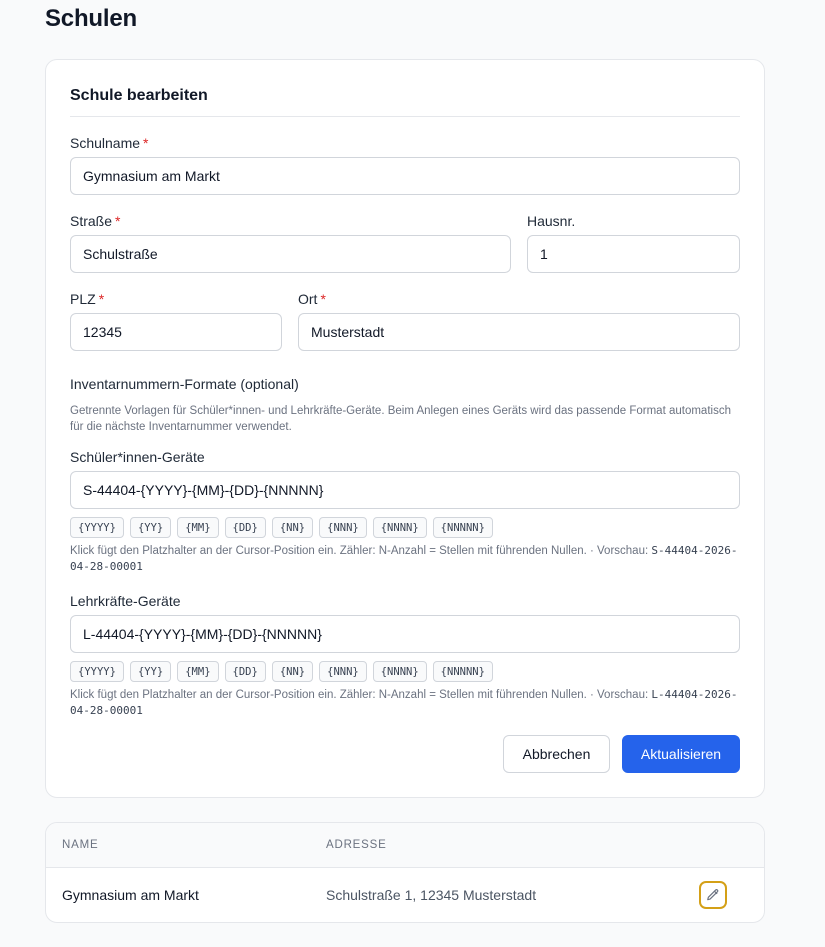  I want to click on lehrkraefte-format-input: L-44404-{YYYY}-{MM}-{DD}-{NNNNN}, so click(405, 634).